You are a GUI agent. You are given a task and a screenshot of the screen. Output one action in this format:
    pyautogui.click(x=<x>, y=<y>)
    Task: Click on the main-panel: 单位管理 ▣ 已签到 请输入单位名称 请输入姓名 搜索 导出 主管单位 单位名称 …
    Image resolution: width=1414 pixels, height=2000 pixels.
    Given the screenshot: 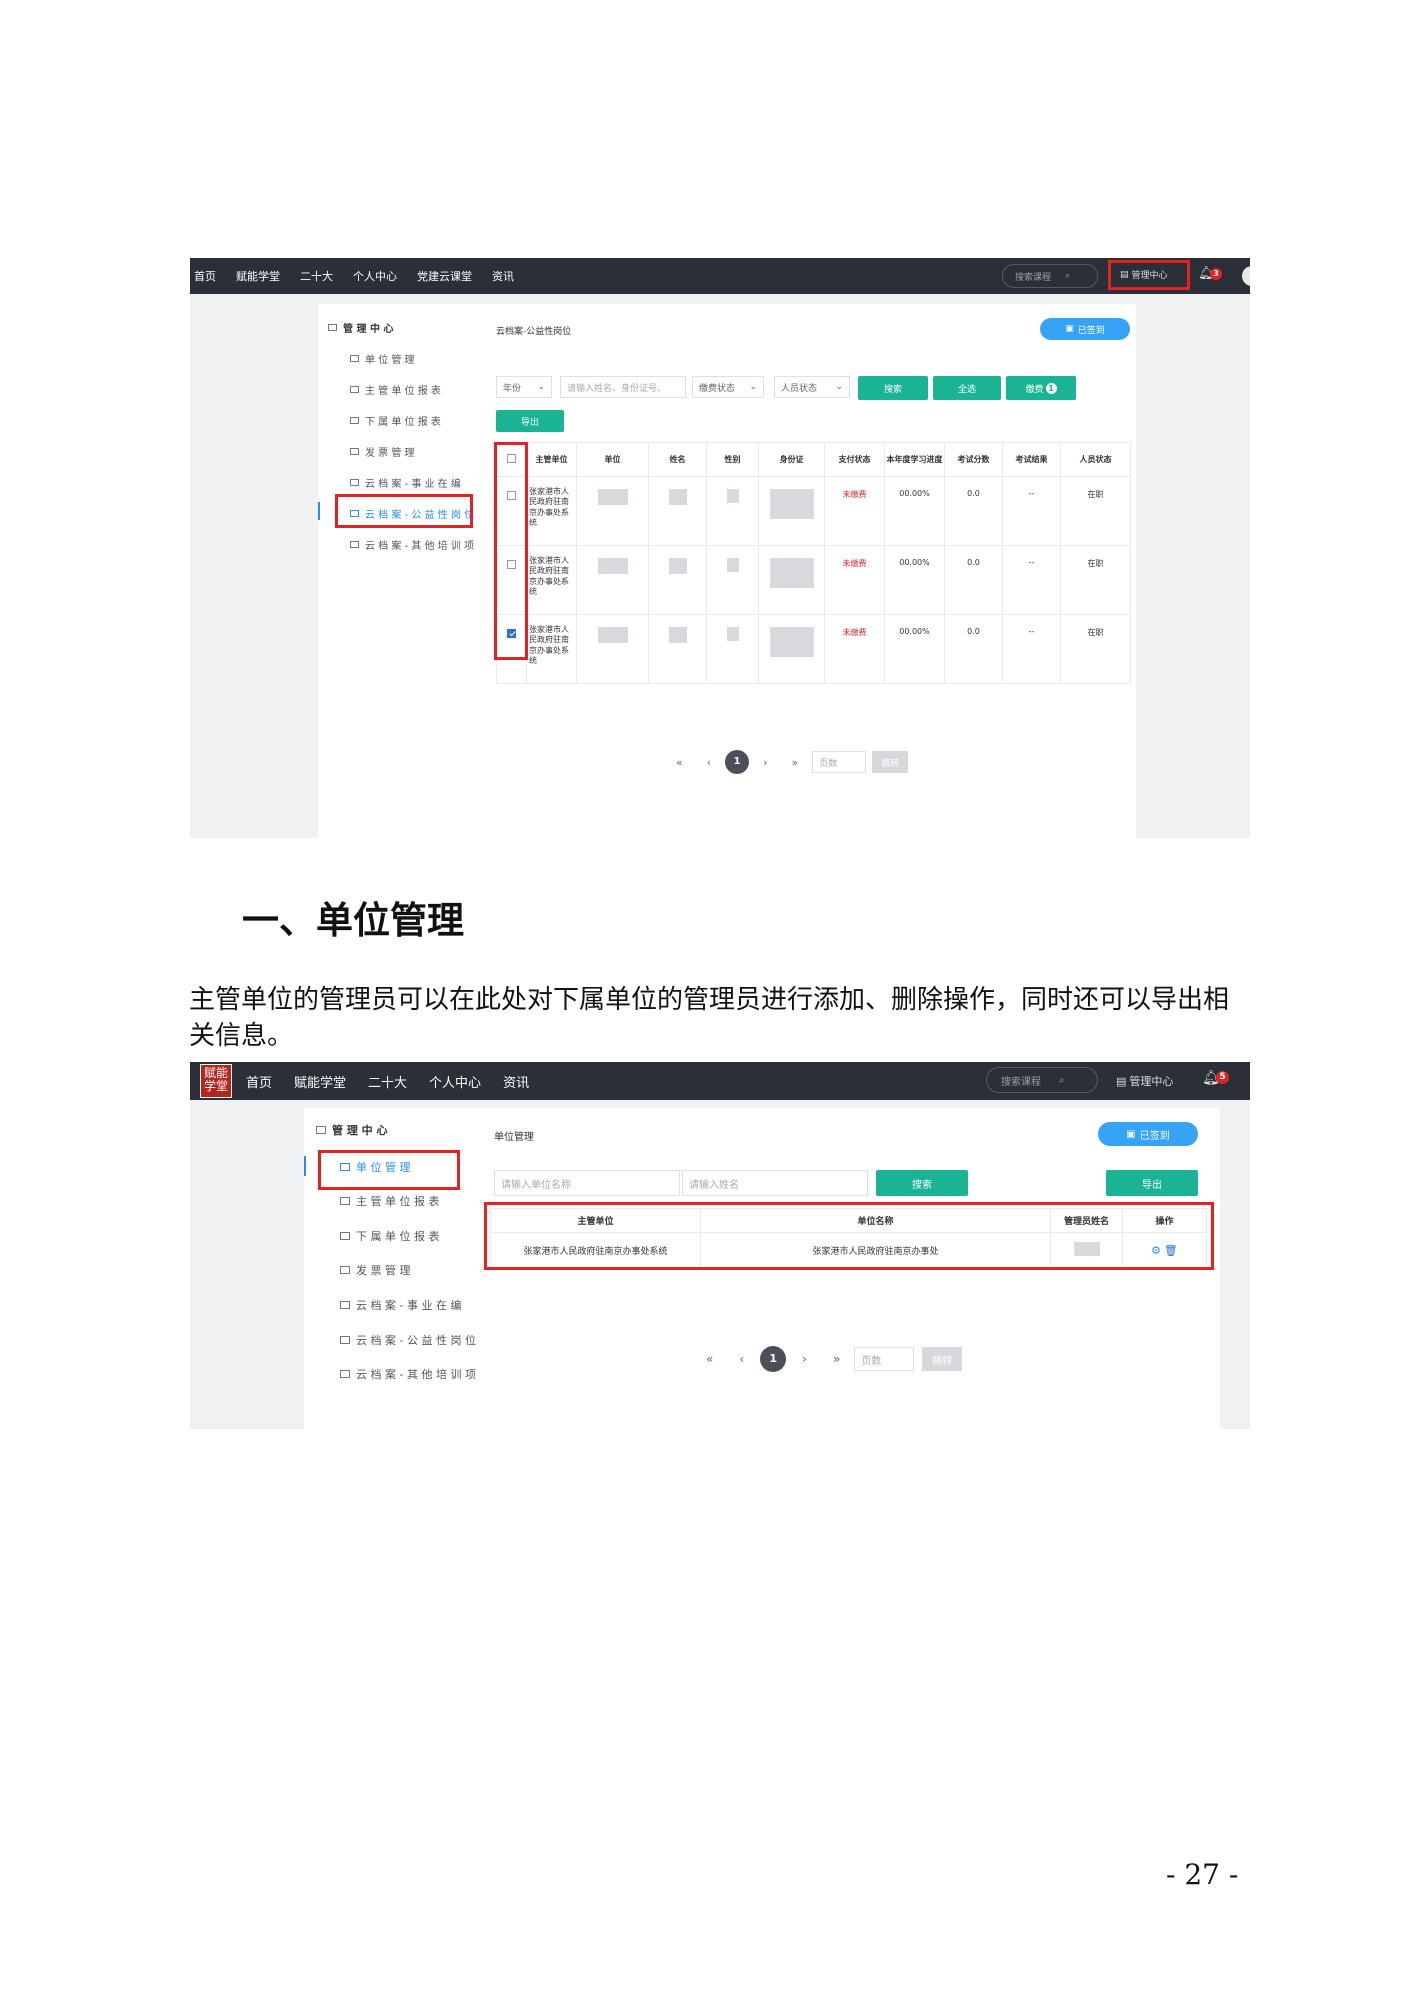 What is the action you would take?
    pyautogui.click(x=850, y=1268)
    